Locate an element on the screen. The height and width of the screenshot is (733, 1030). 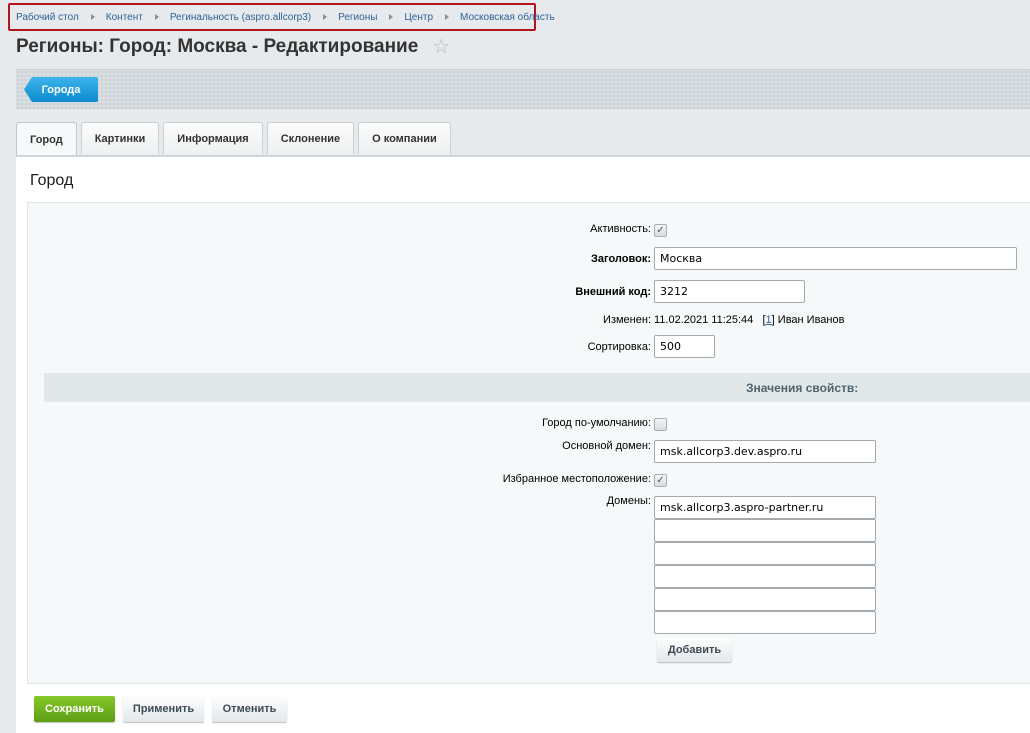
main-domain-input is located at coordinates (765, 451).